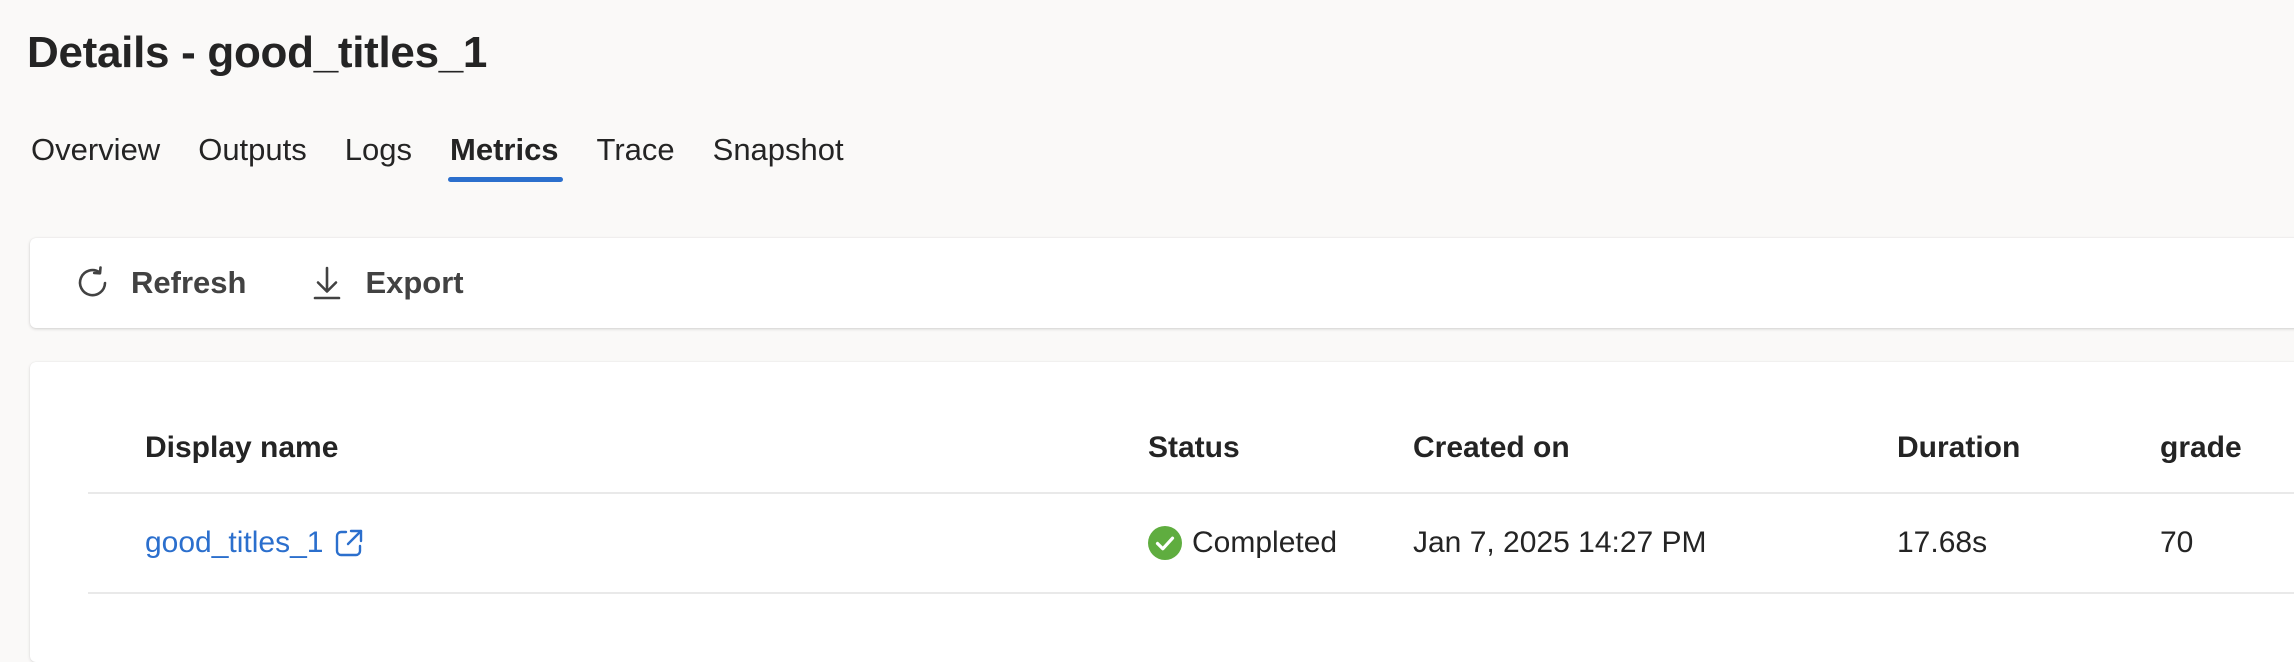  Describe the element at coordinates (778, 156) in the screenshot. I see `tab-snapshot: Snapshot` at that location.